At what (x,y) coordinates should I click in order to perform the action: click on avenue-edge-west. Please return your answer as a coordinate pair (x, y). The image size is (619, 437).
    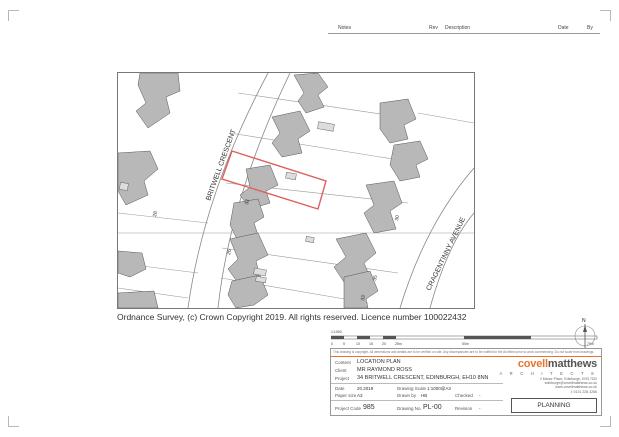
    Looking at the image, I should click on (436, 237).